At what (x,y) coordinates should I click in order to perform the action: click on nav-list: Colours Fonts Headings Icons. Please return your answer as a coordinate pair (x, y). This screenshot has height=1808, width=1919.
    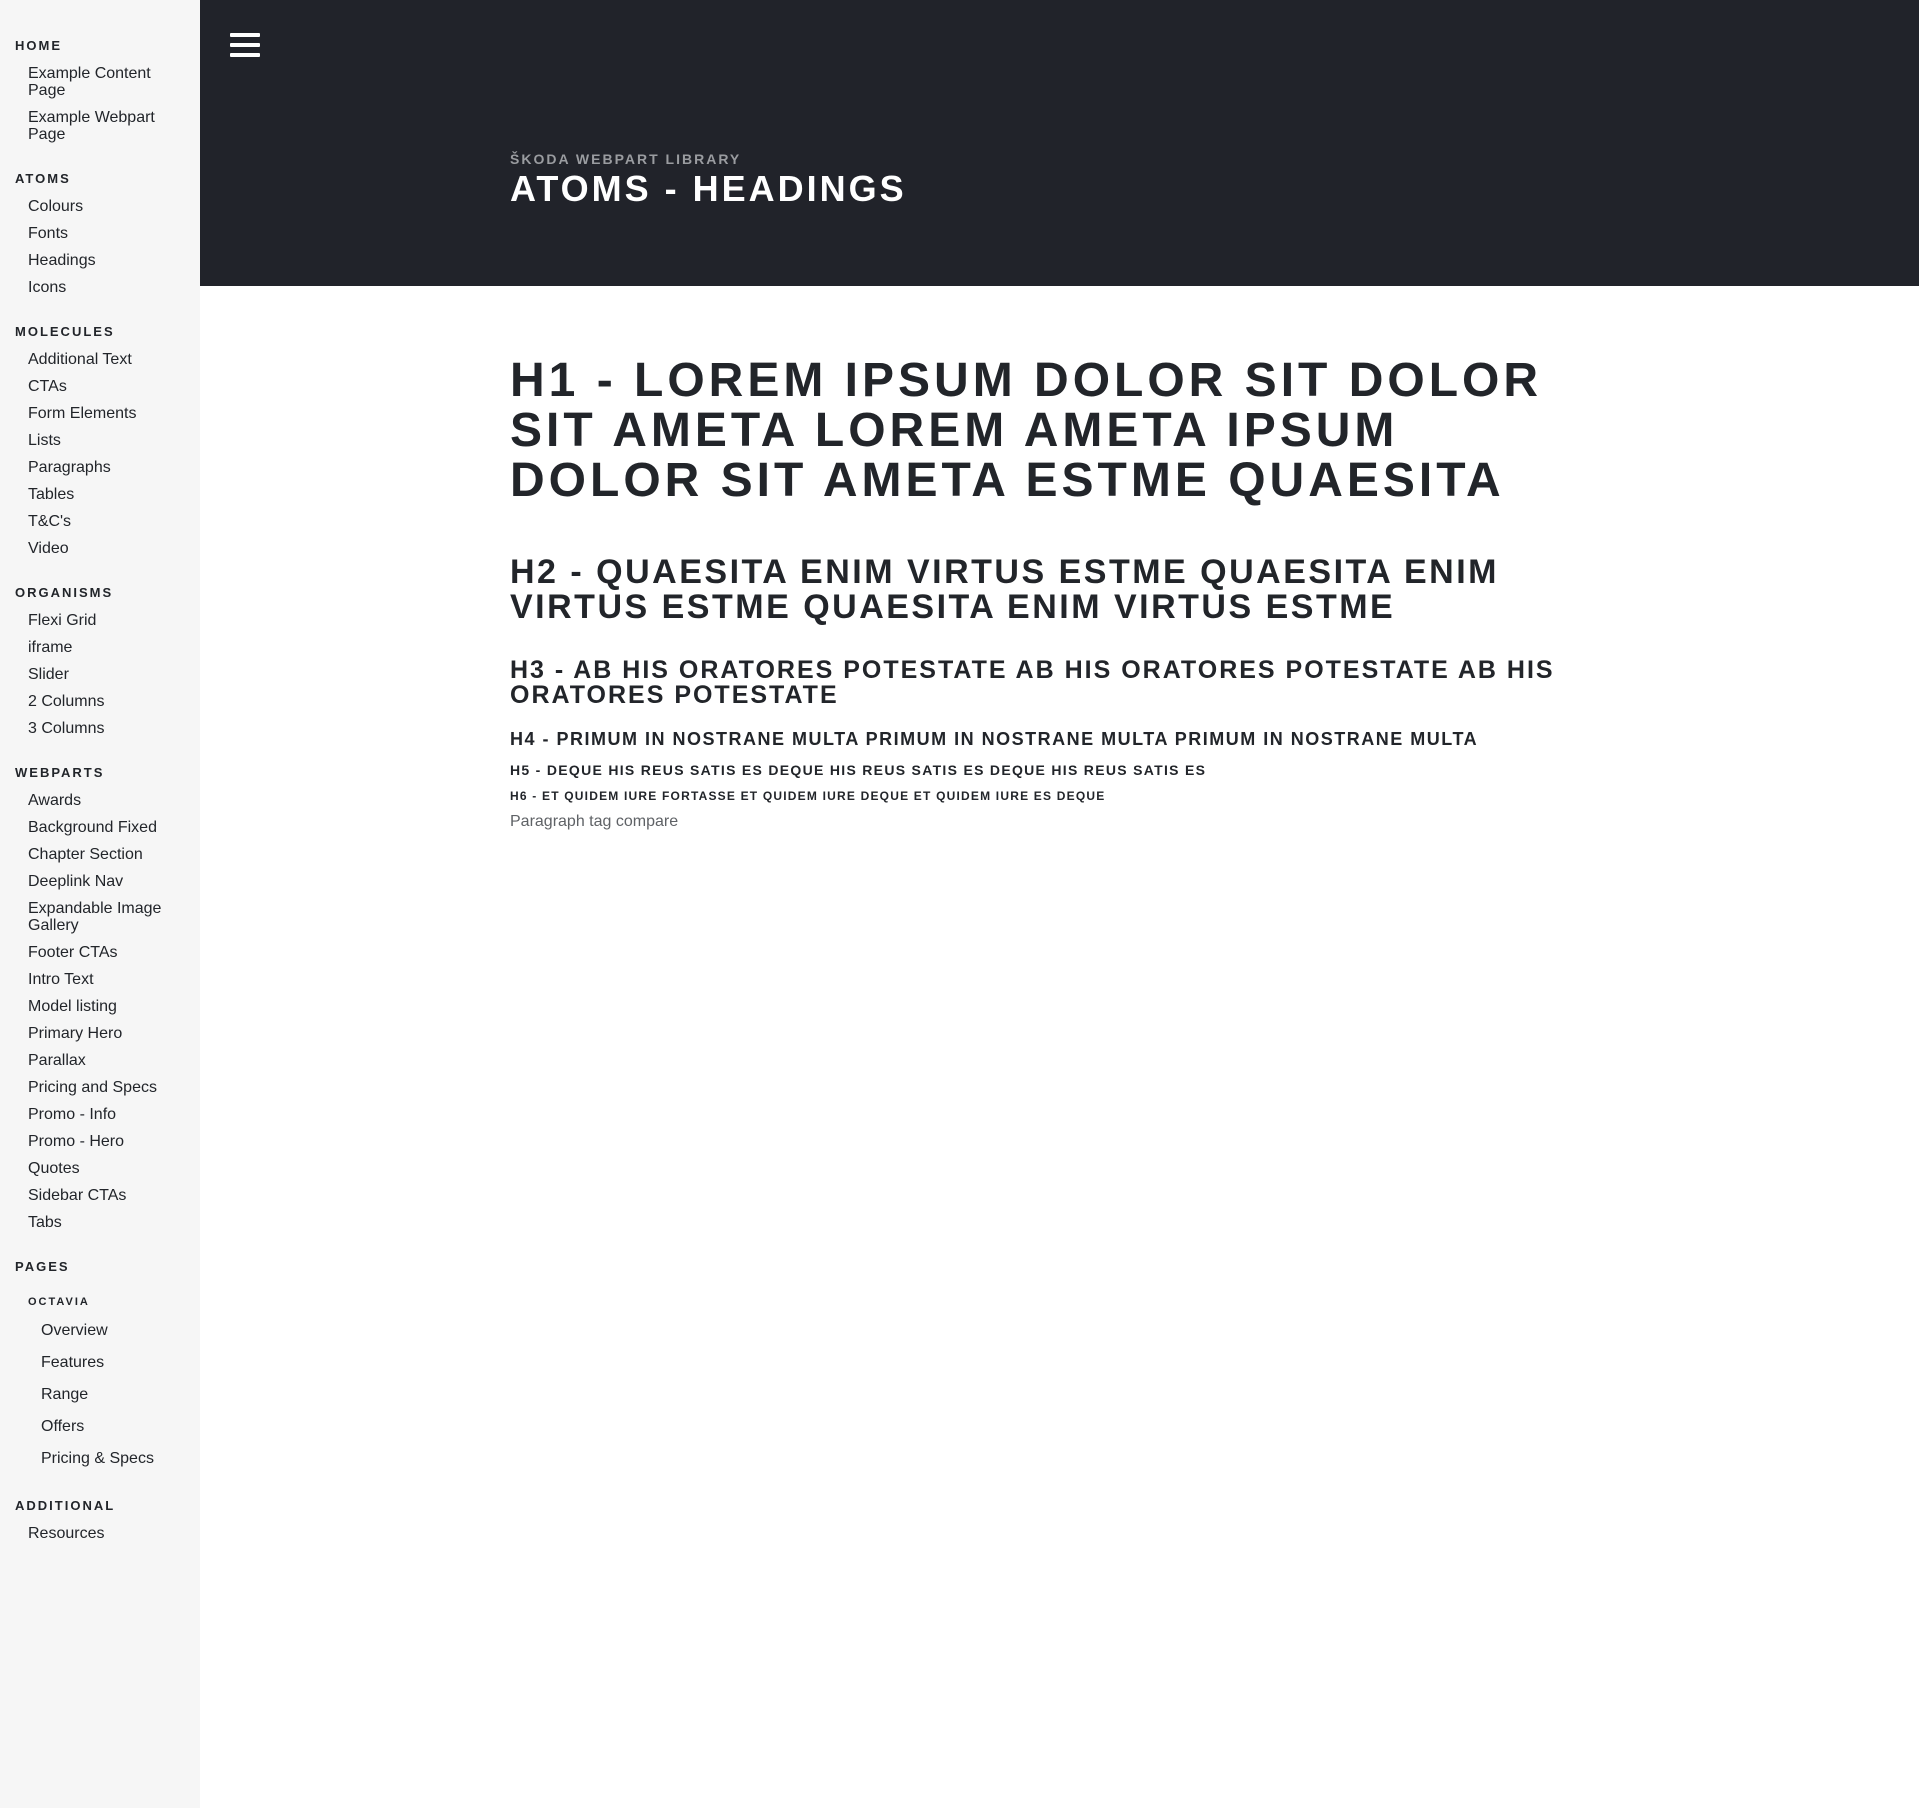
    Looking at the image, I should click on (100, 247).